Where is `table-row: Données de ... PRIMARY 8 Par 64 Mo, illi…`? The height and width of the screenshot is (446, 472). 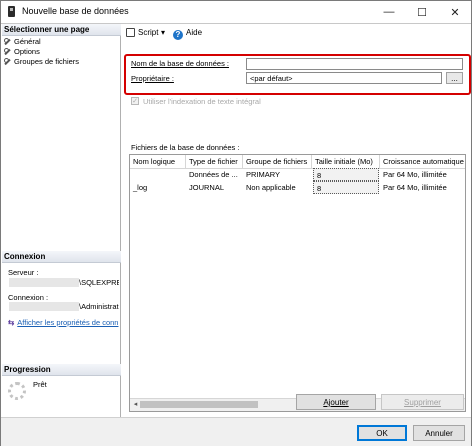
table-row: Données de ... PRIMARY 8 Par 64 Mo, illi… is located at coordinates (297, 174).